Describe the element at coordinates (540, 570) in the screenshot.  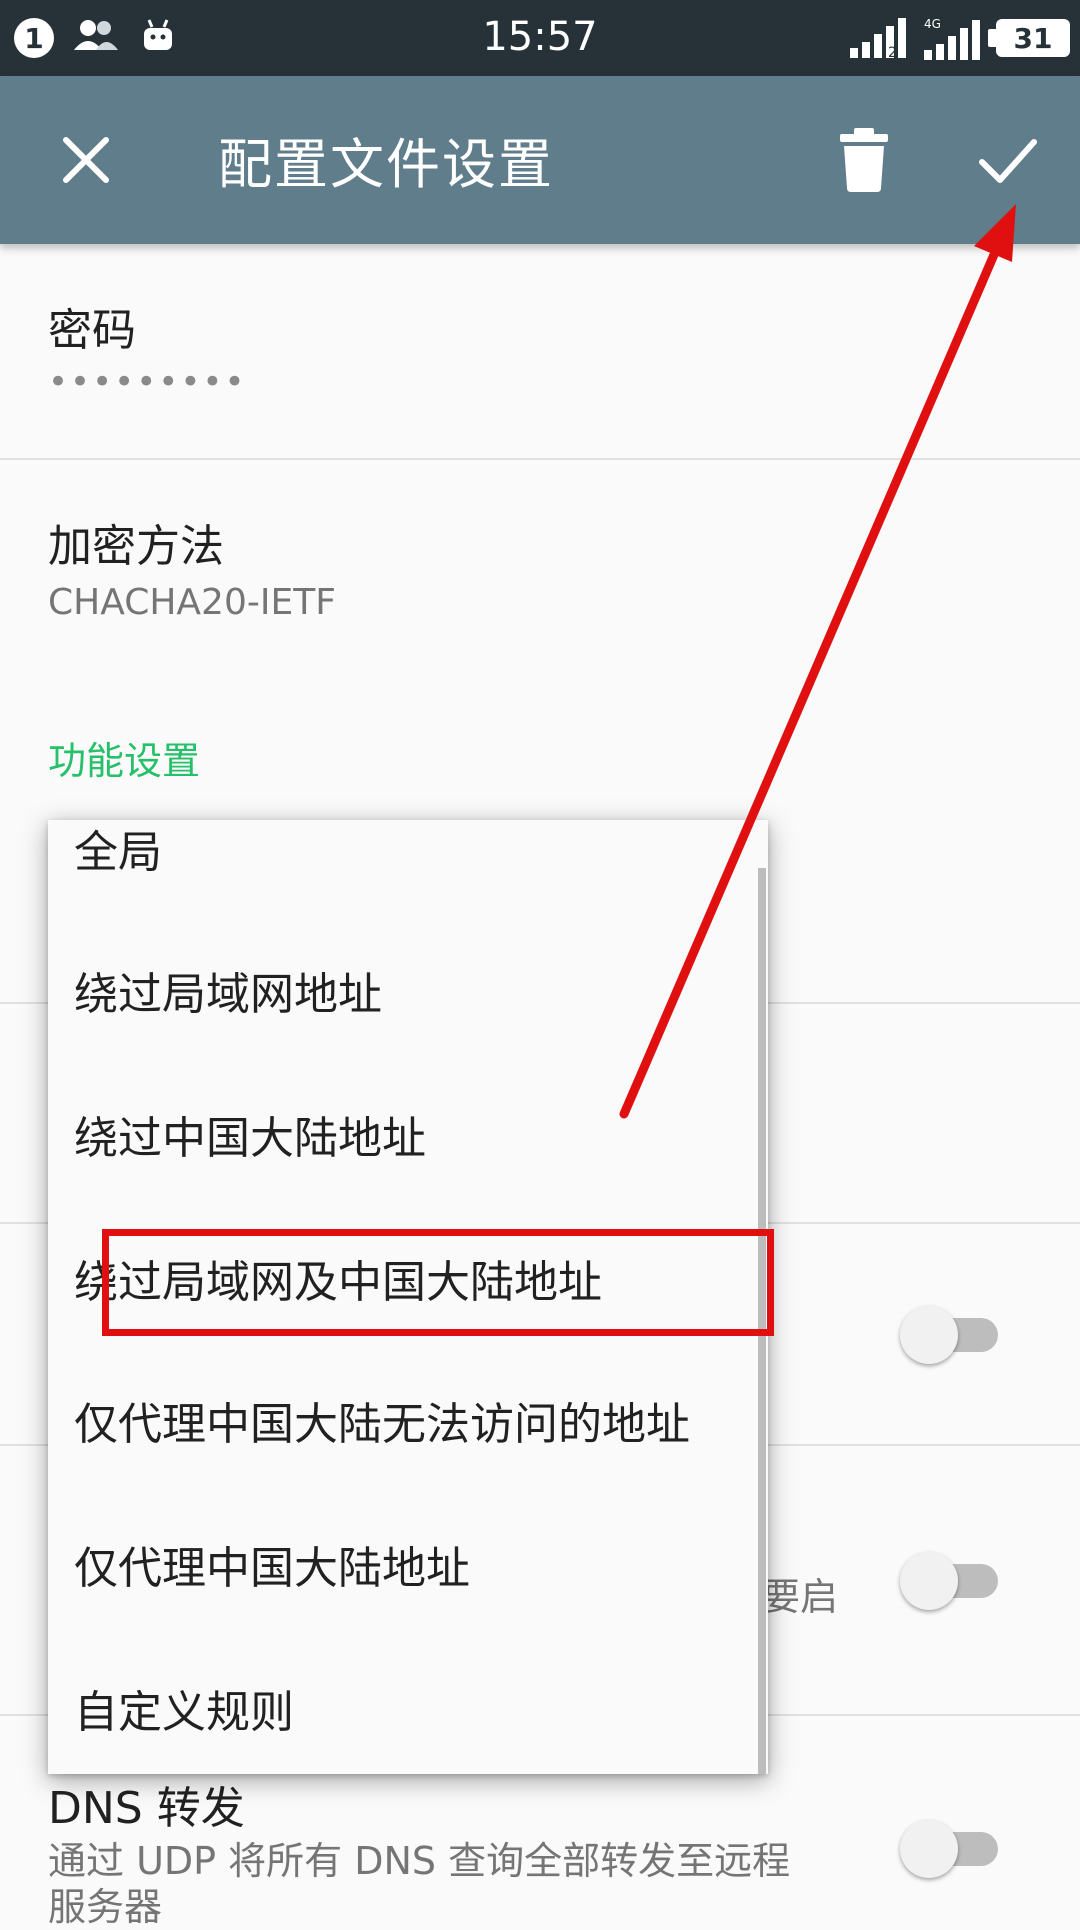
I see `encryption-pref: 加密方法 CHACHA20-IETF` at that location.